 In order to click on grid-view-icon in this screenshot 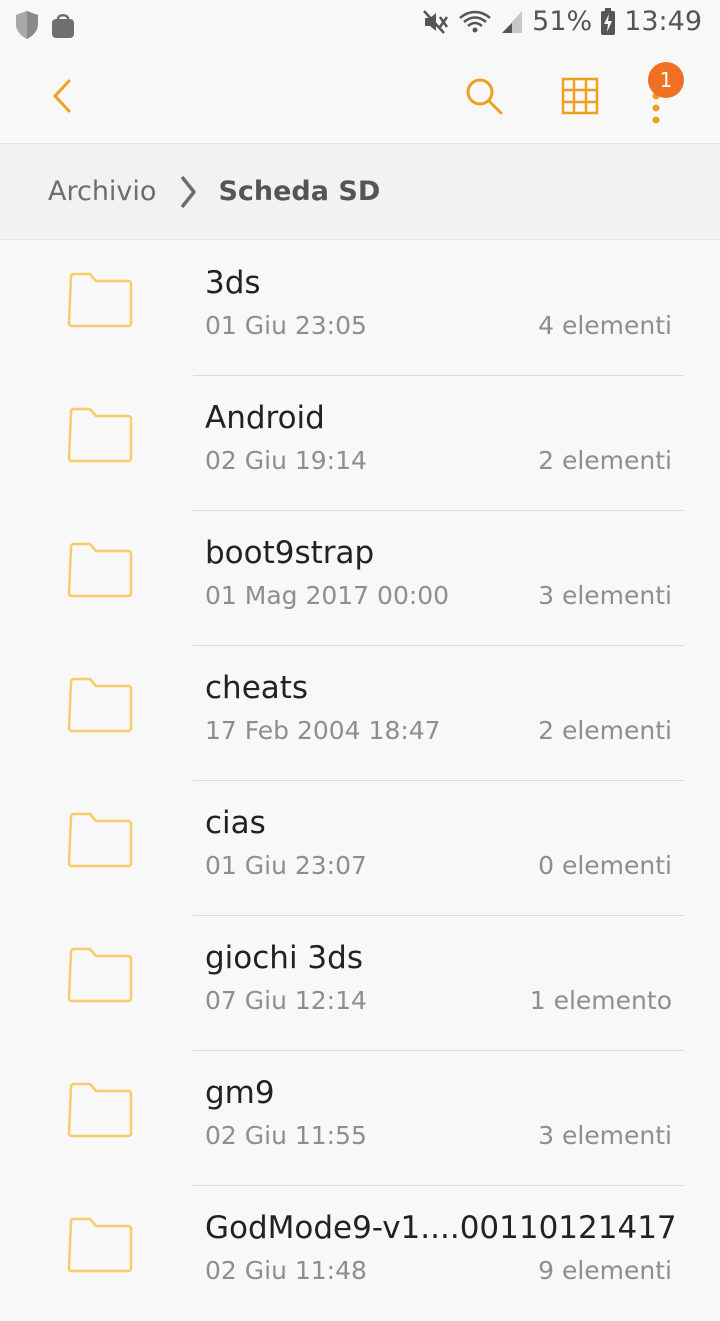, I will do `click(580, 96)`.